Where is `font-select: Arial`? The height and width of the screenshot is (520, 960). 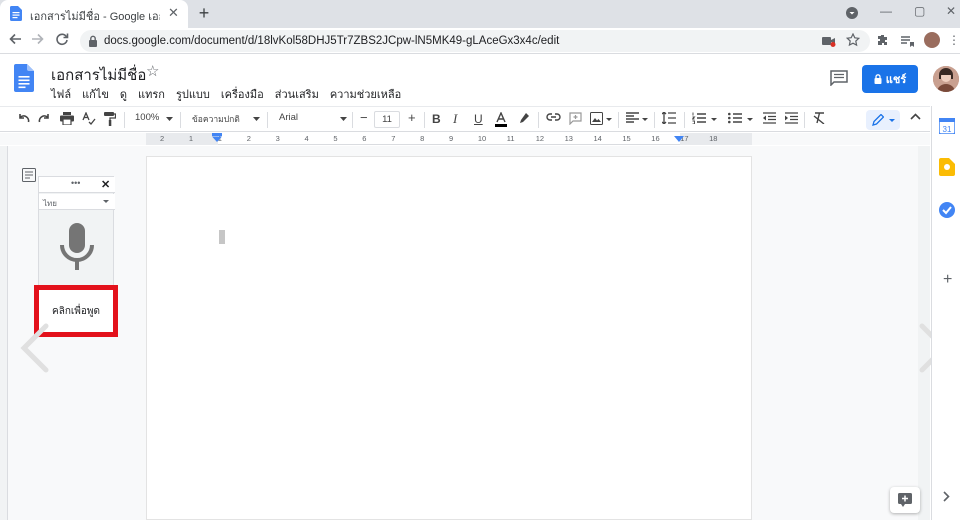
font-select: Arial is located at coordinates (288, 117).